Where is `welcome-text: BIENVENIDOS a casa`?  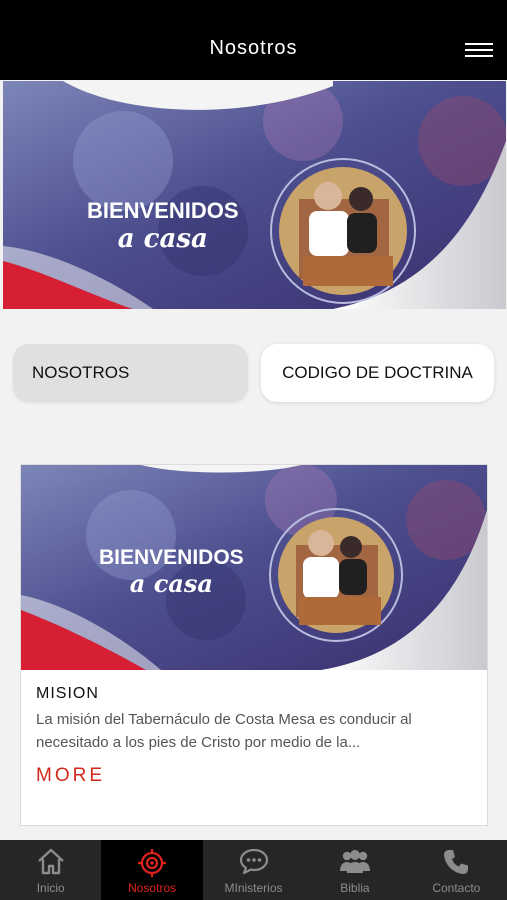
welcome-text: BIENVENIDOS a casa is located at coordinates (163, 226).